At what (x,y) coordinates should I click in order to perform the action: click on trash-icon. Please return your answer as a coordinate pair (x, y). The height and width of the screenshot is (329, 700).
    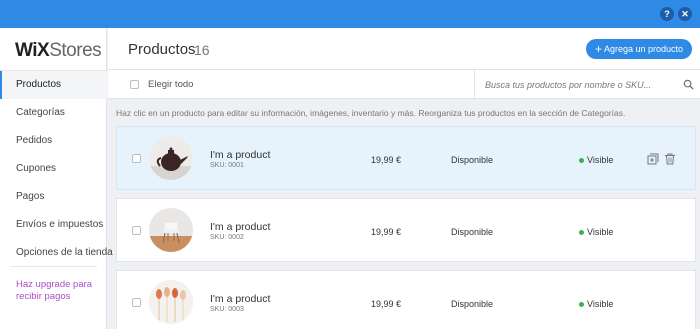
    Looking at the image, I should click on (670, 159).